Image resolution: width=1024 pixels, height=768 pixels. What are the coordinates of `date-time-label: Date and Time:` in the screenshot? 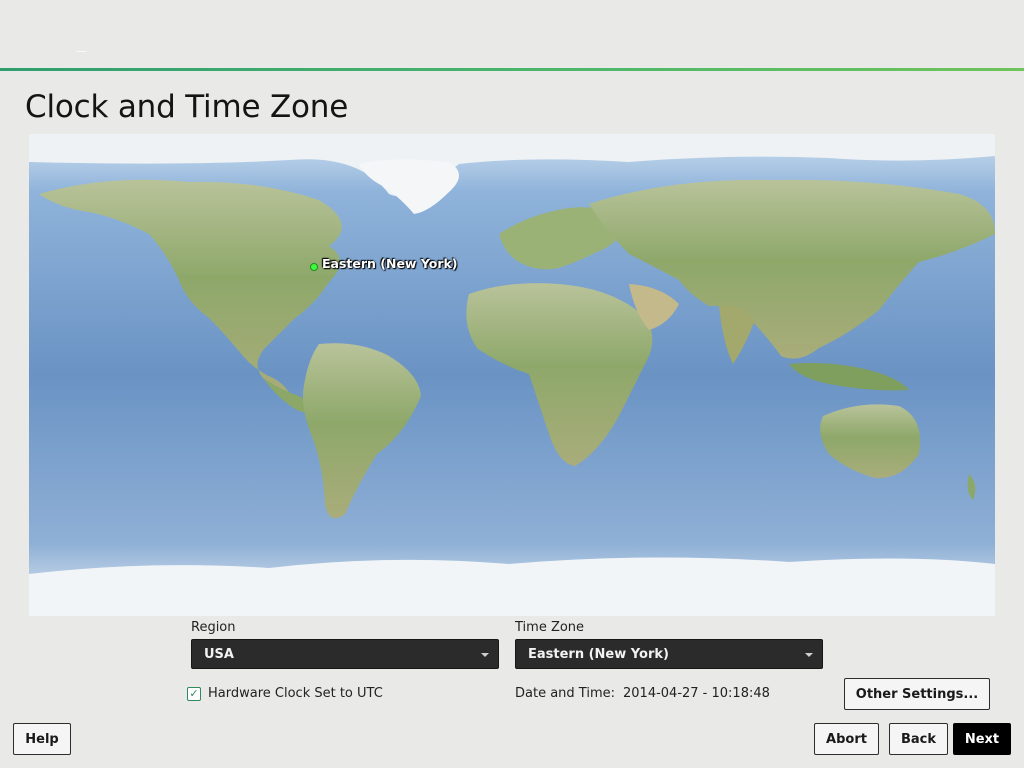 It's located at (565, 693).